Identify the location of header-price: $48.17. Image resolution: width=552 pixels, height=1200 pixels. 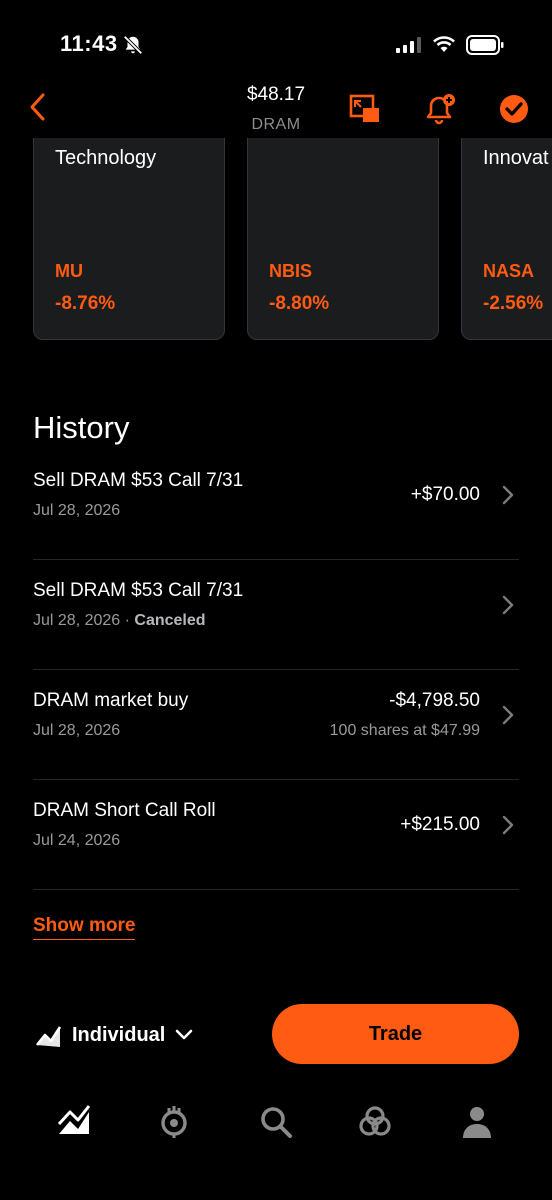
(276, 94).